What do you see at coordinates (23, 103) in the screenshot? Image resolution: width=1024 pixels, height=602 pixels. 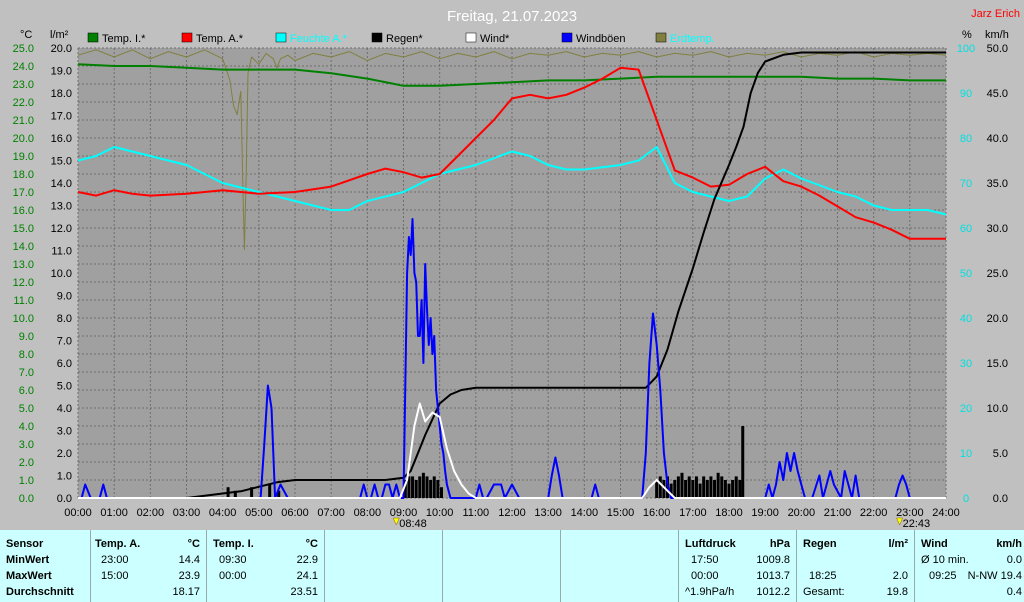 I see `temp-tick-label: 22.0` at bounding box center [23, 103].